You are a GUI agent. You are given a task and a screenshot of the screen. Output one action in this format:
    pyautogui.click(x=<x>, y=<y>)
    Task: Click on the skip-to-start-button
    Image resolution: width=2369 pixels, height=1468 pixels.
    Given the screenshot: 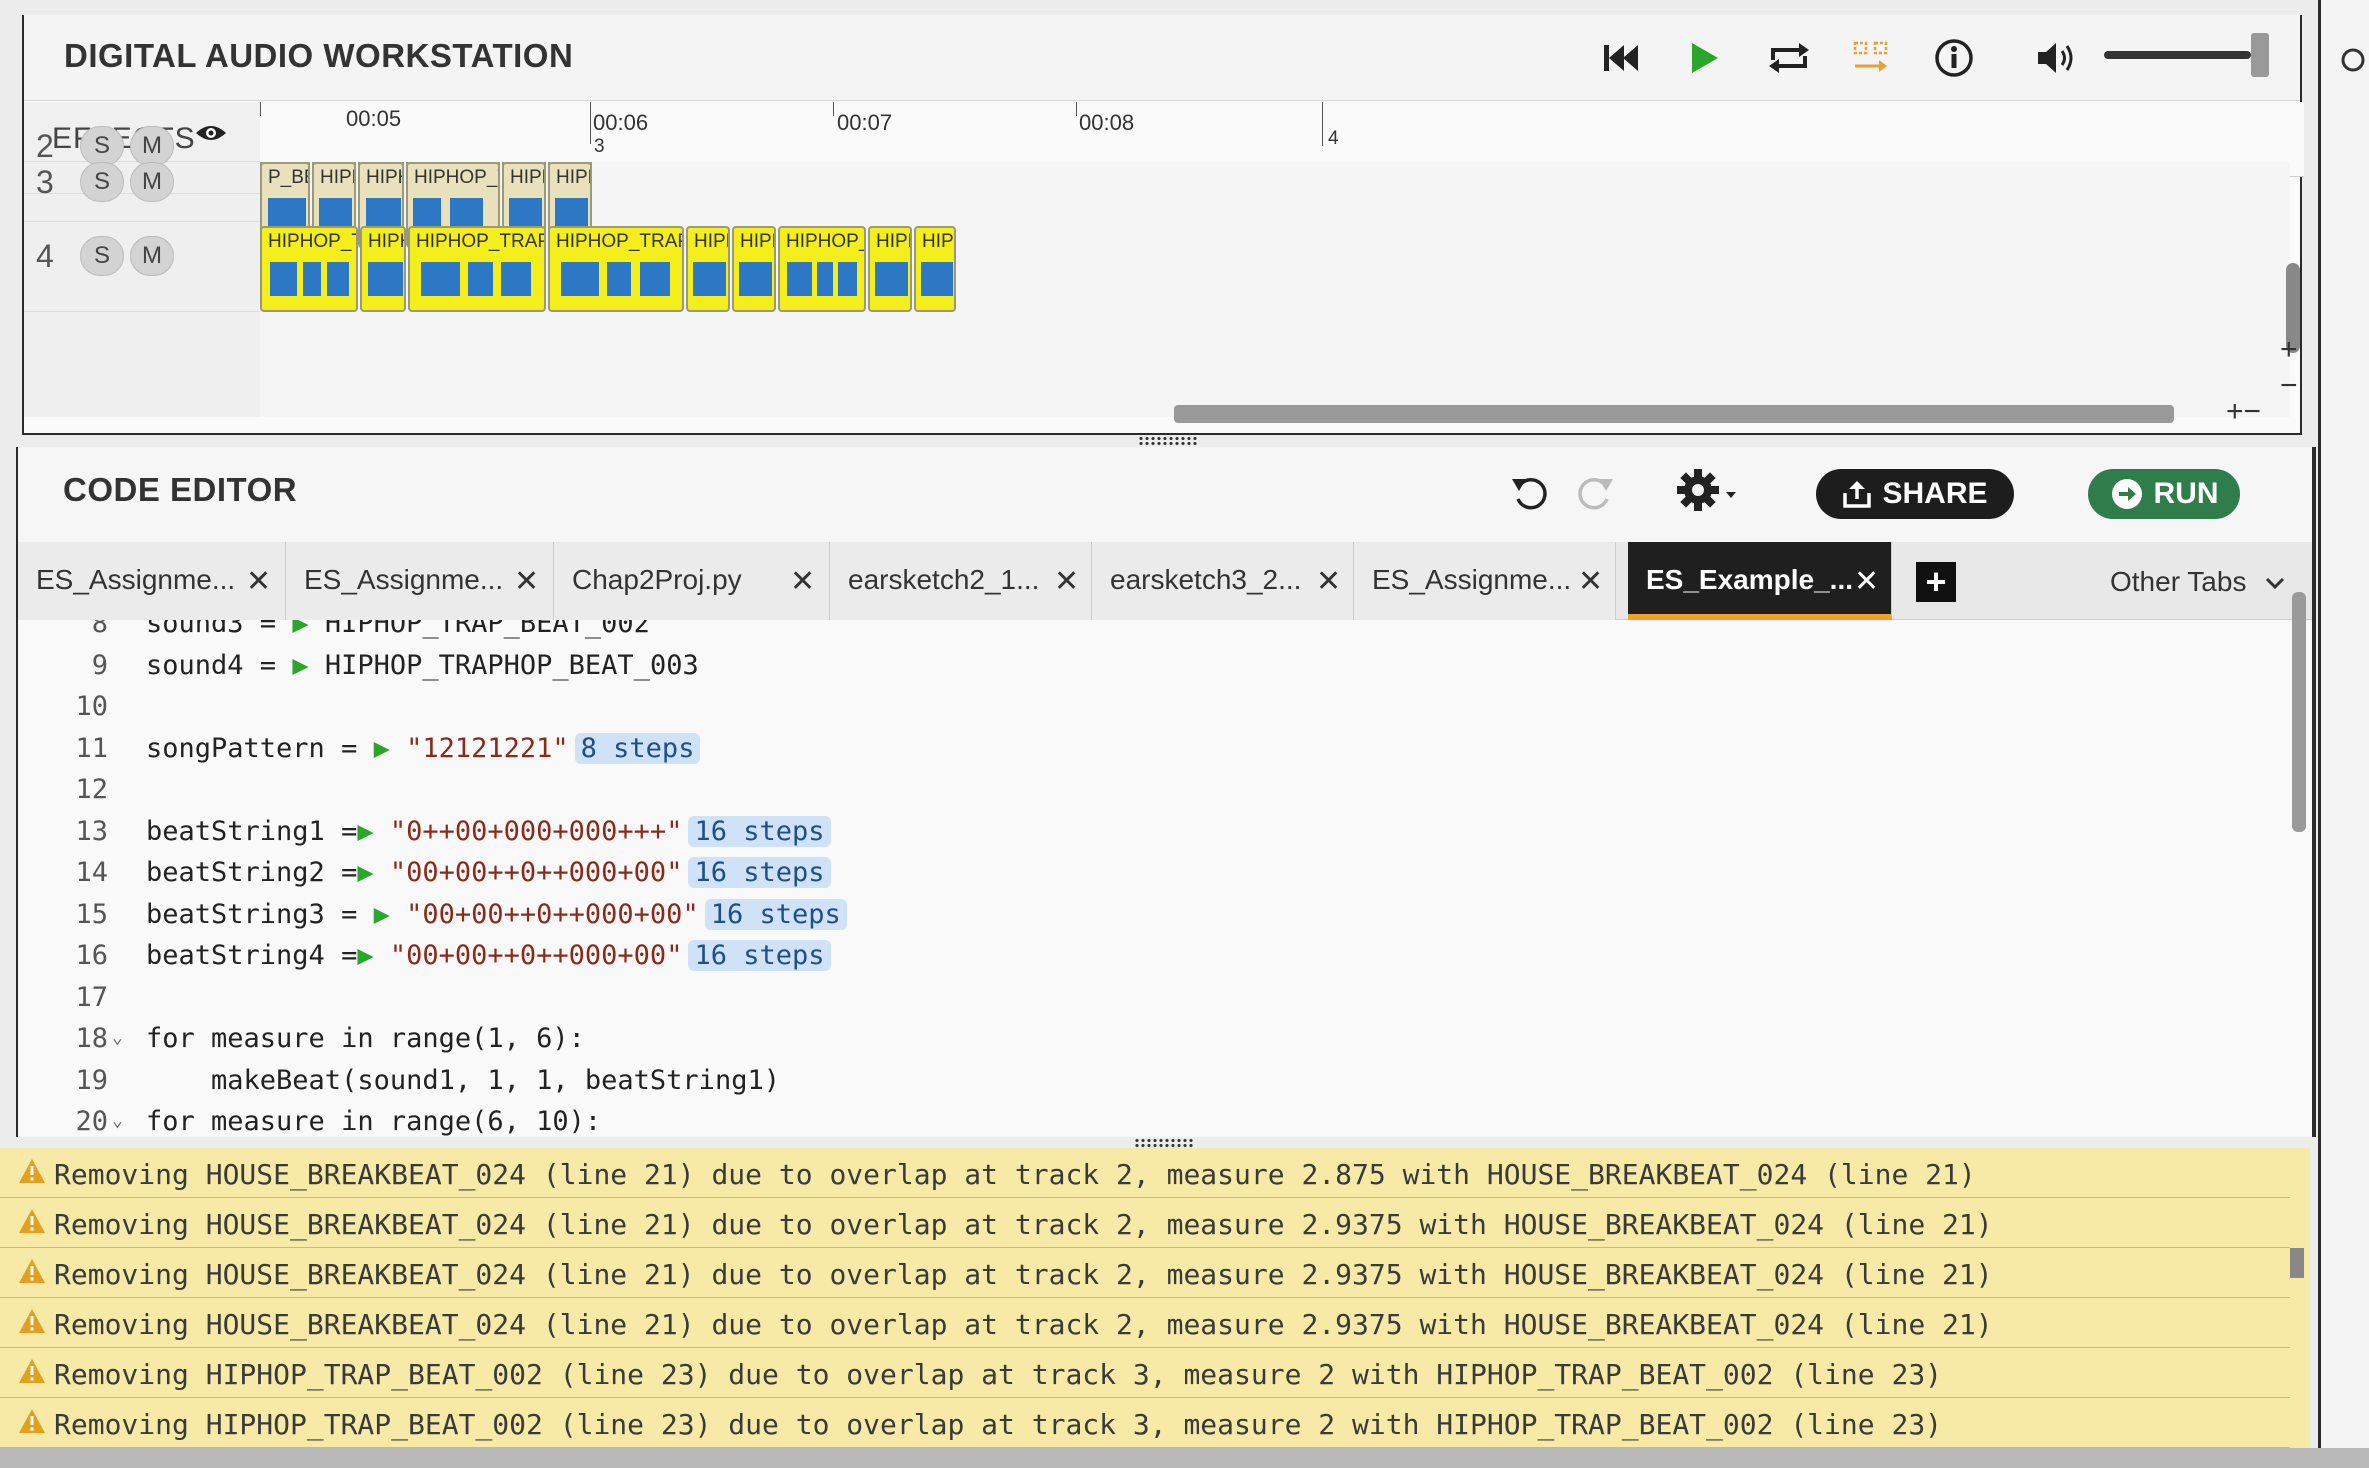 What is the action you would take?
    pyautogui.click(x=1621, y=58)
    